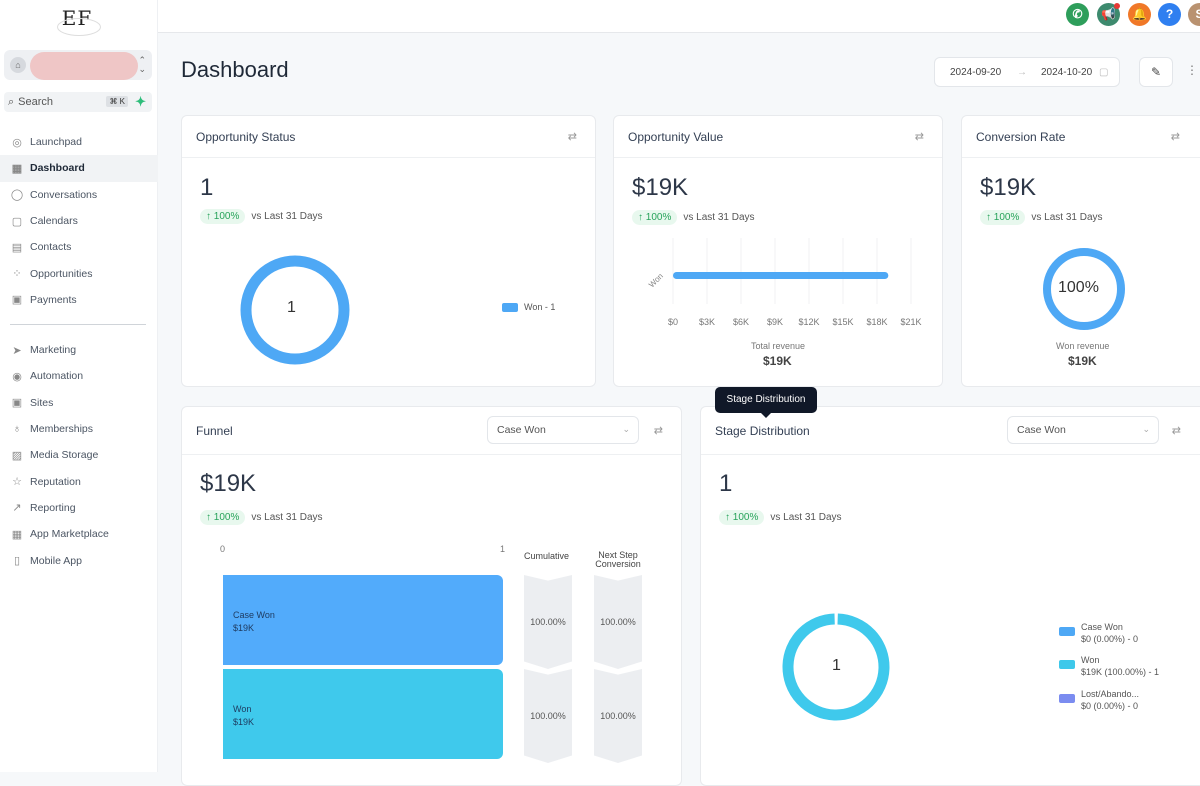 Image resolution: width=1200 pixels, height=786 pixels. I want to click on total-revenue-label: Total revenue, so click(778, 346).